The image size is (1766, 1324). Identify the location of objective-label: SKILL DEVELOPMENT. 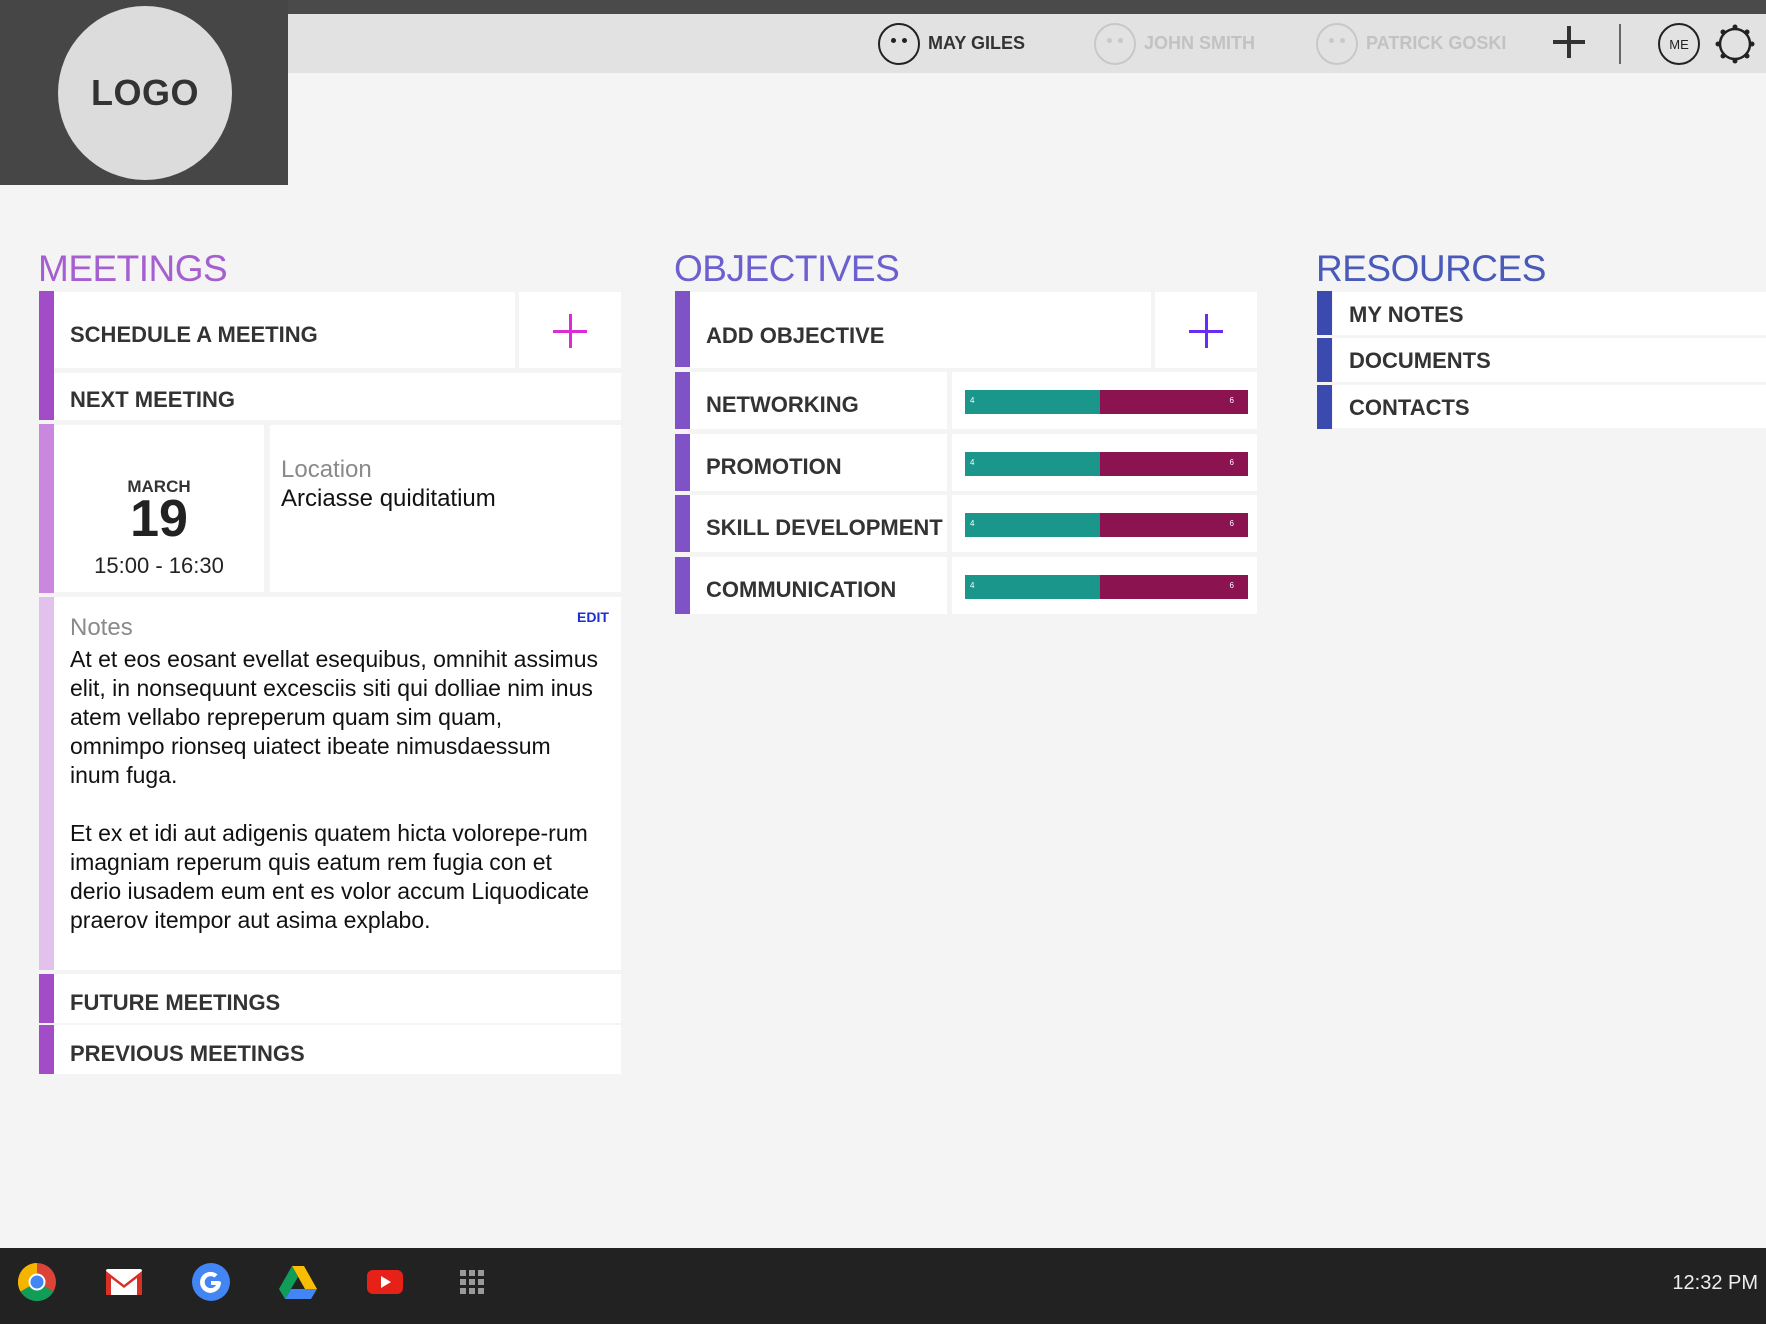
(824, 527).